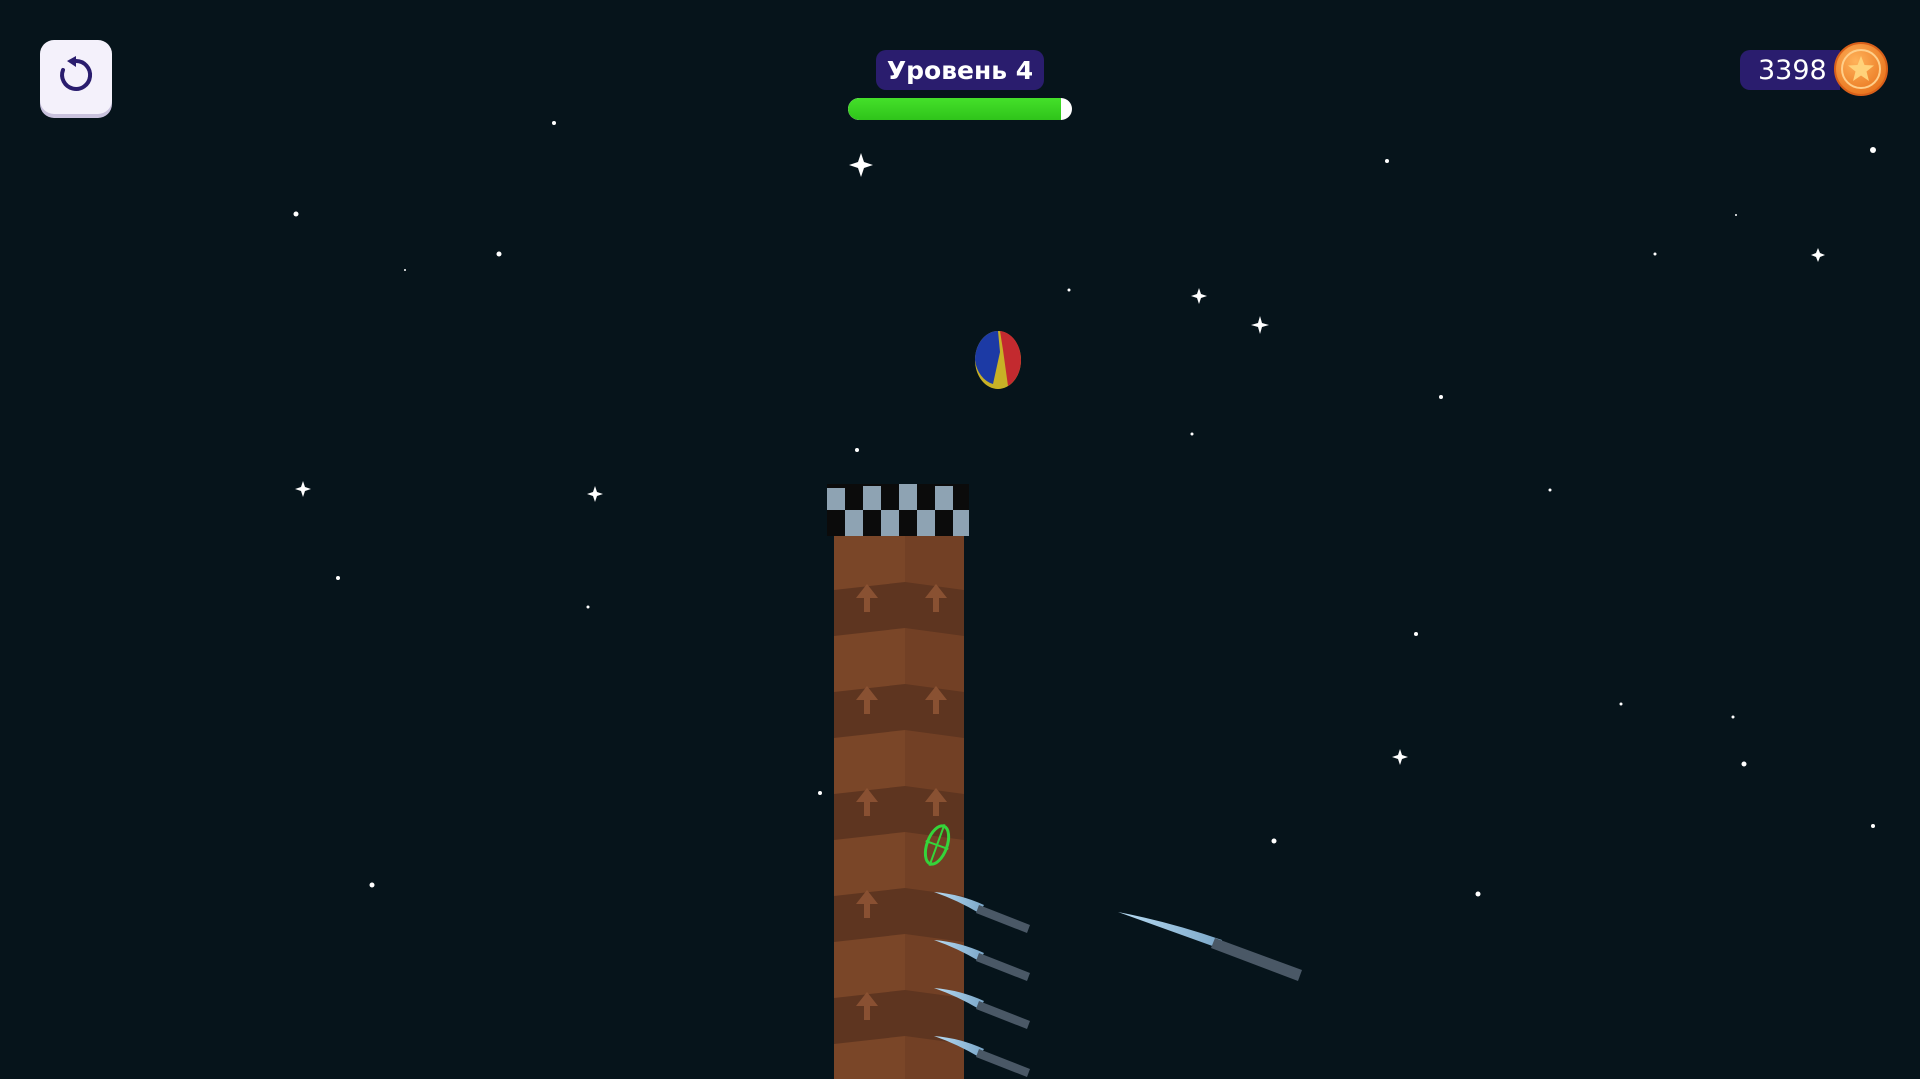  I want to click on level-label: Уровень 4, so click(960, 70).